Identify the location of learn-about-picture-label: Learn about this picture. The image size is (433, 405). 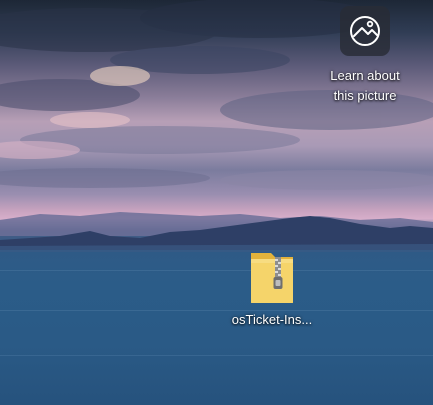
(365, 85).